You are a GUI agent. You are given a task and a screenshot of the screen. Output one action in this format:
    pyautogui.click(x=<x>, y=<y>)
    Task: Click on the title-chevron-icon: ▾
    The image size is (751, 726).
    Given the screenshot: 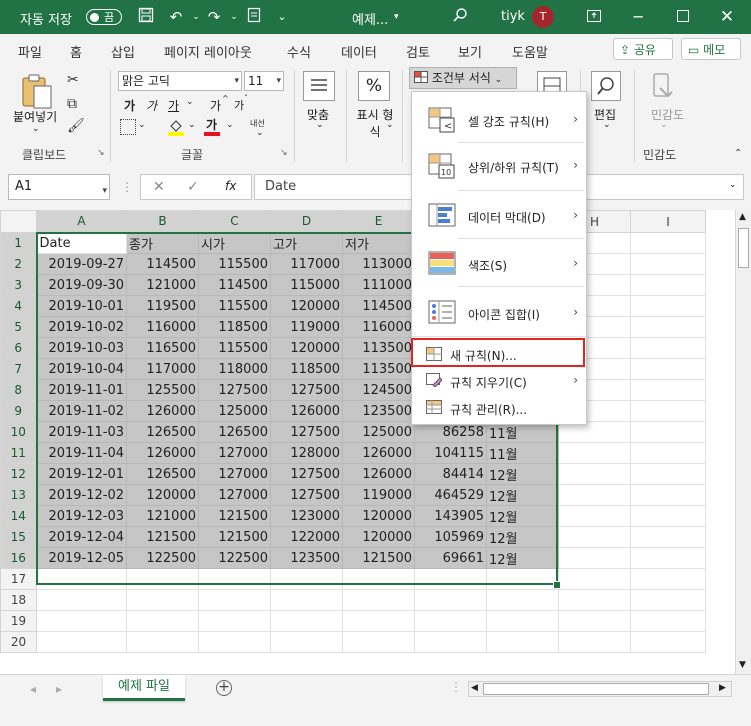 What is the action you would take?
    pyautogui.click(x=396, y=17)
    